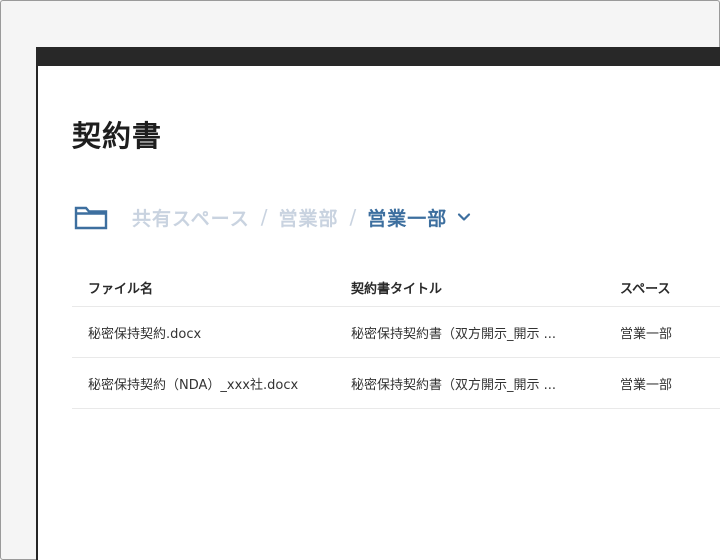  I want to click on column-header-file-name: ファイル名, so click(120, 287).